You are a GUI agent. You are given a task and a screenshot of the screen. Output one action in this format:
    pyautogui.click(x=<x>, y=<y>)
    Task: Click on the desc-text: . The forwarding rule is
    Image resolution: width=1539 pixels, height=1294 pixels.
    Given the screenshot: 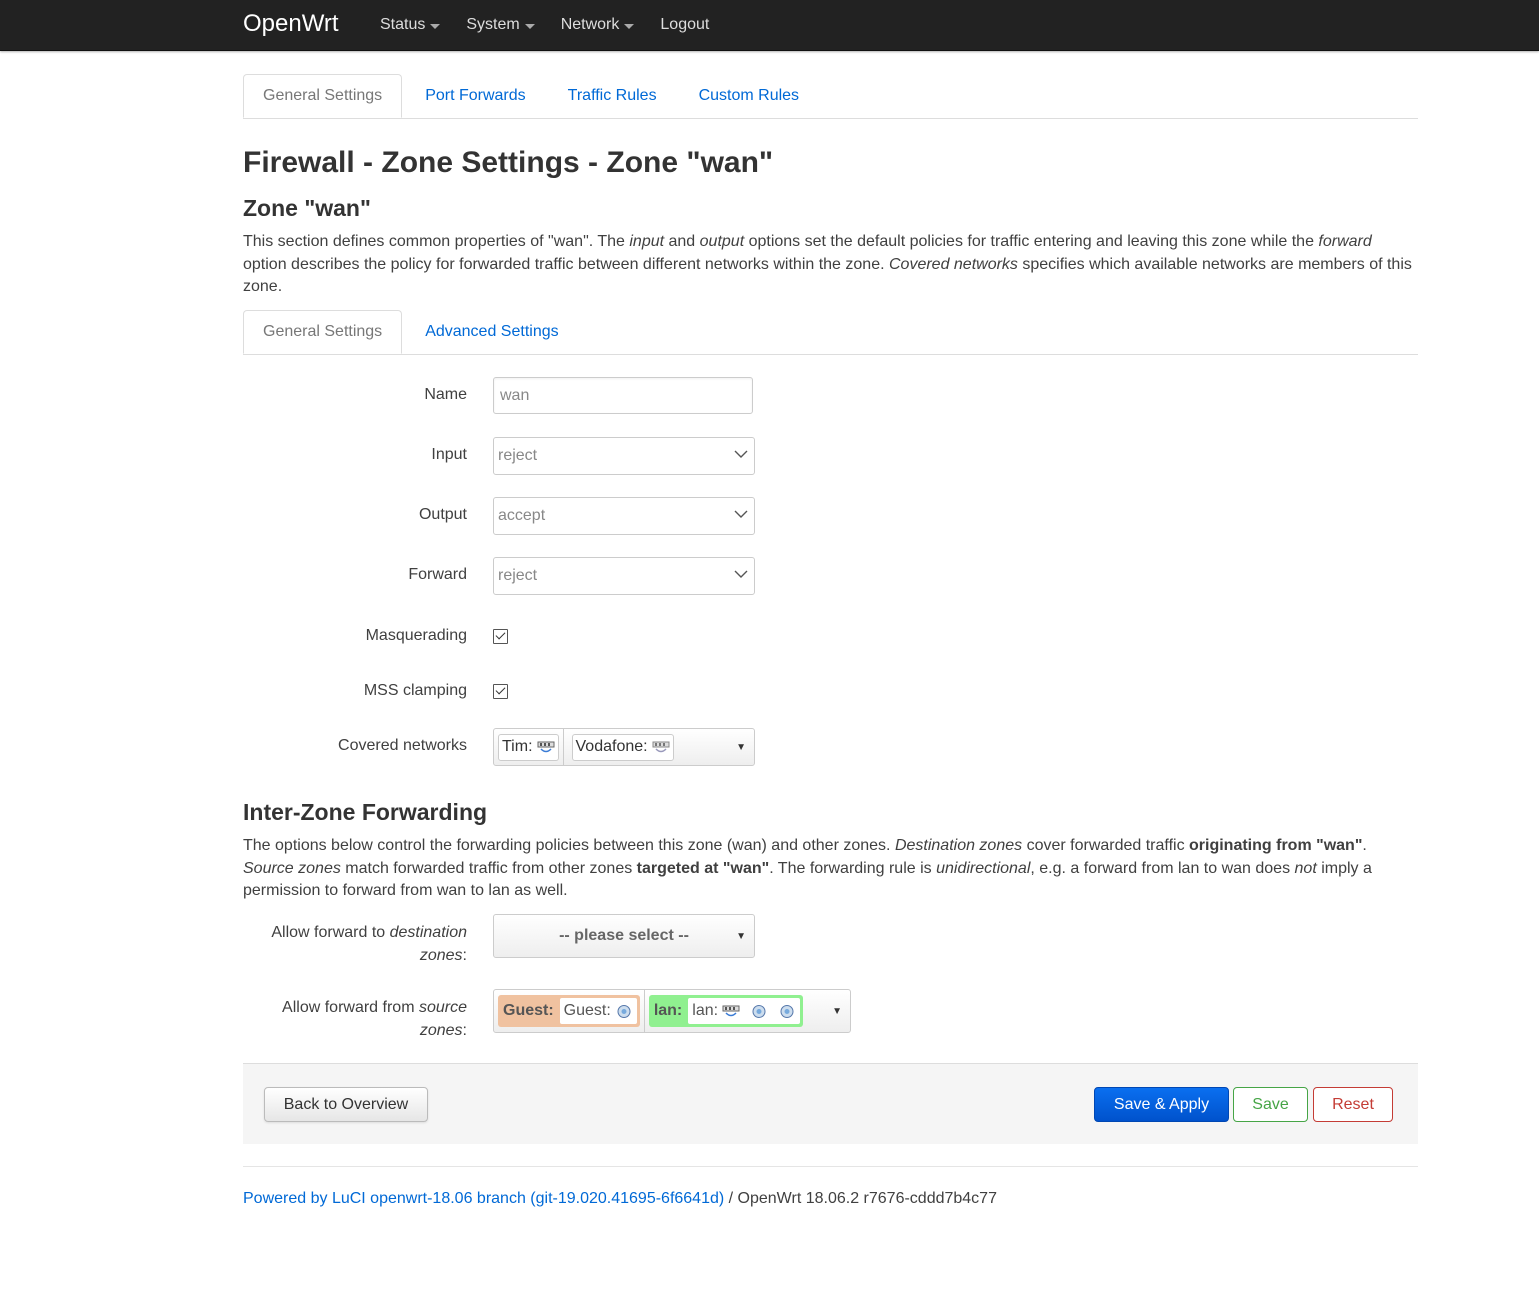 What is the action you would take?
    pyautogui.click(x=853, y=868)
    